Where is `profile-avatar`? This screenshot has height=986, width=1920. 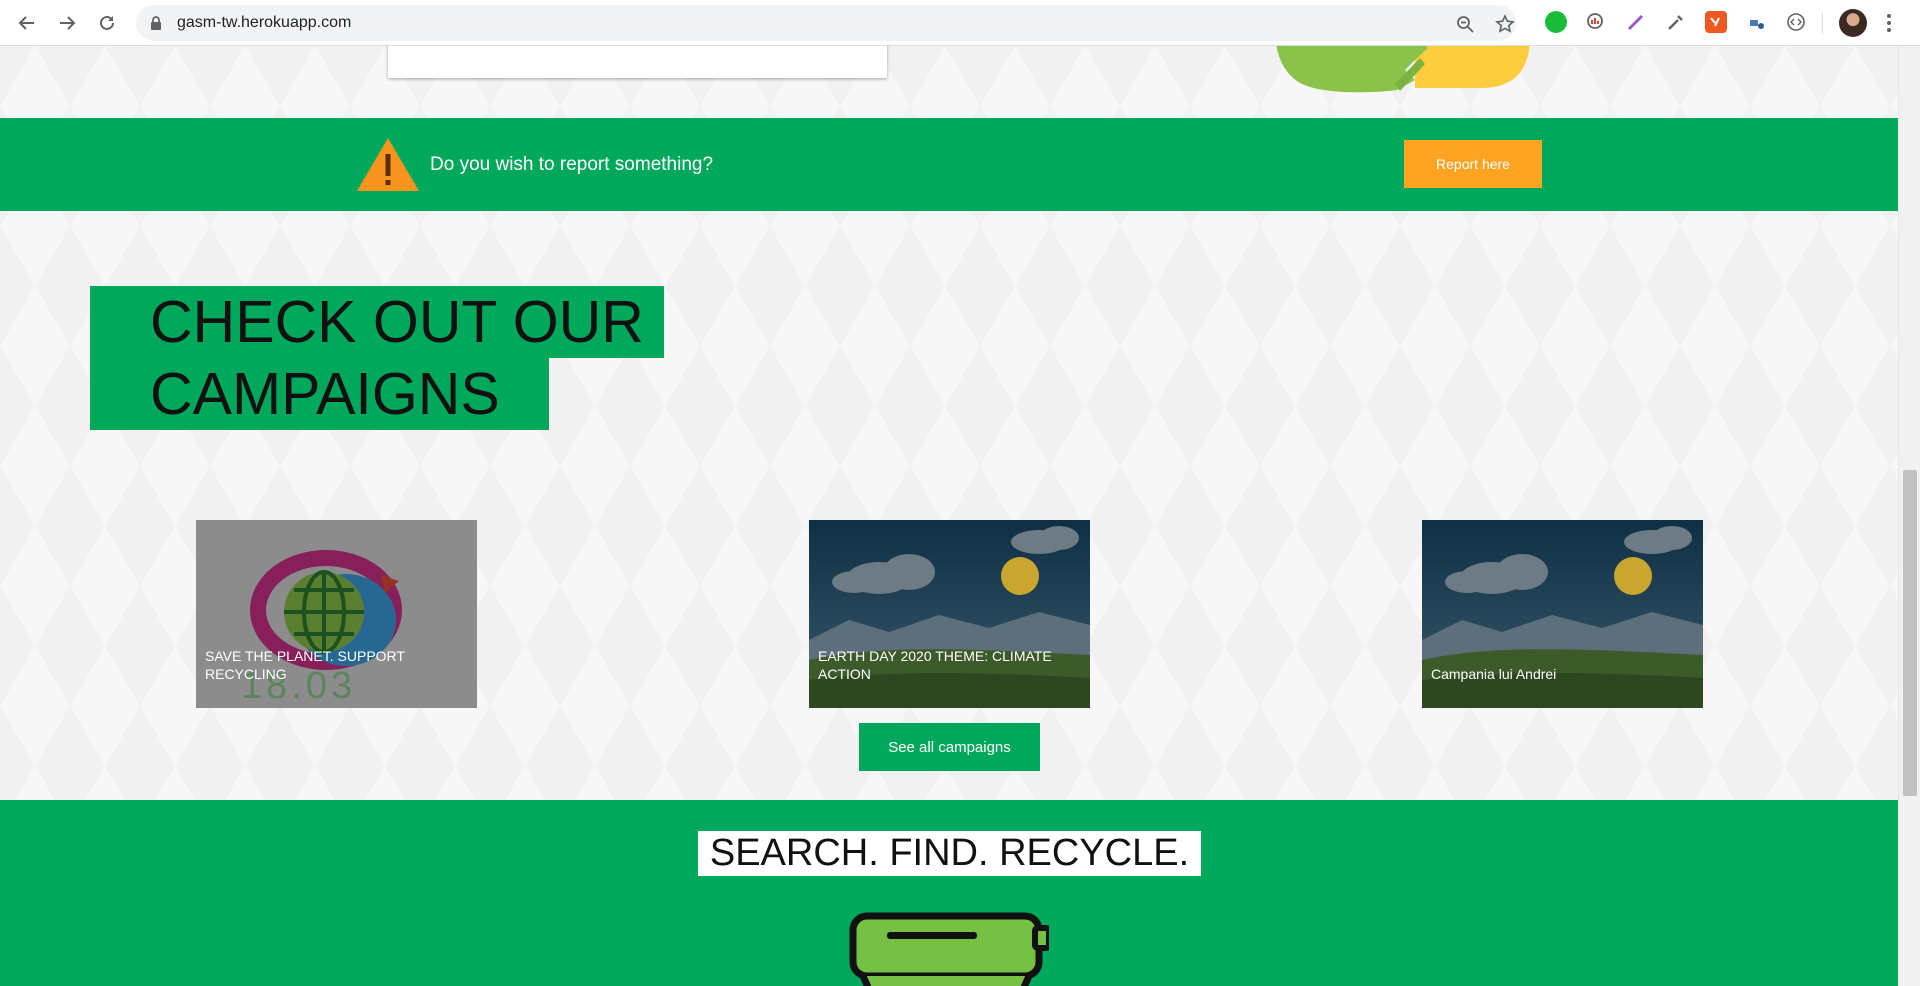
profile-avatar is located at coordinates (1853, 23).